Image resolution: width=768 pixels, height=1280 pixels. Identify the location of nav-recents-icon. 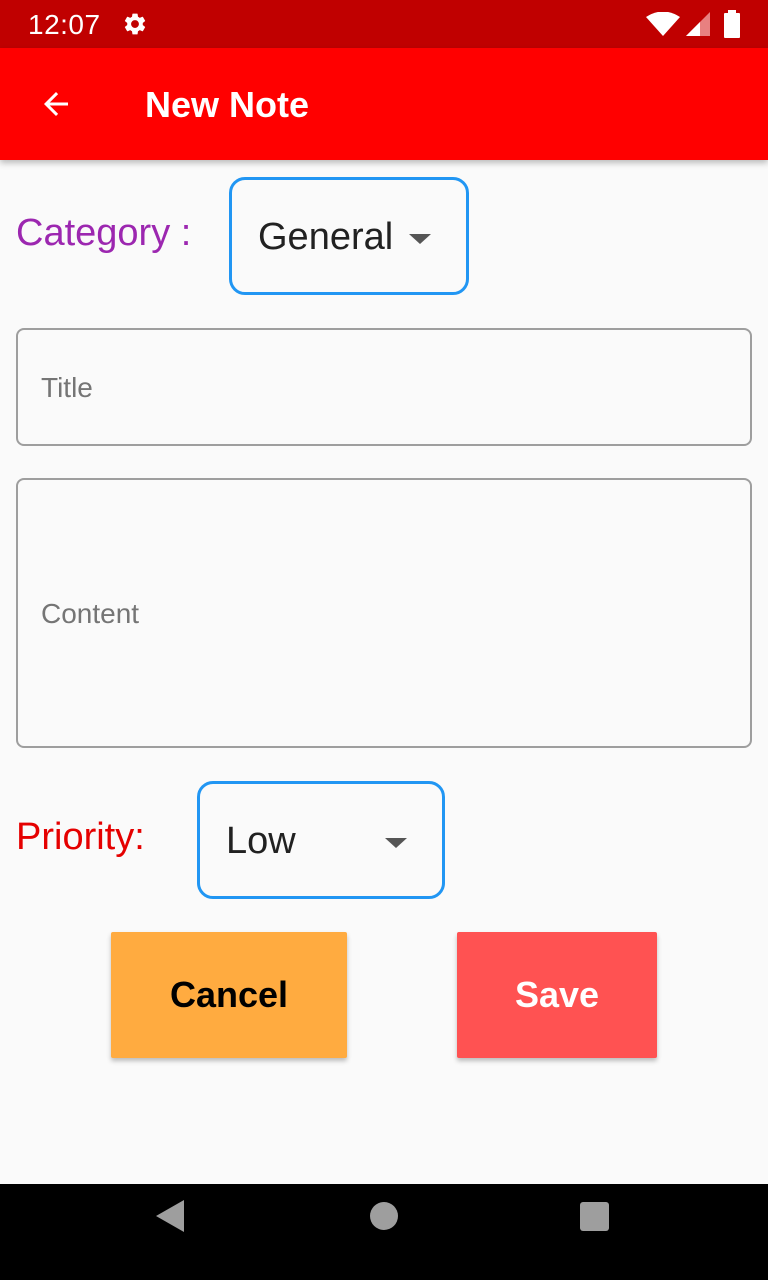
(594, 1216).